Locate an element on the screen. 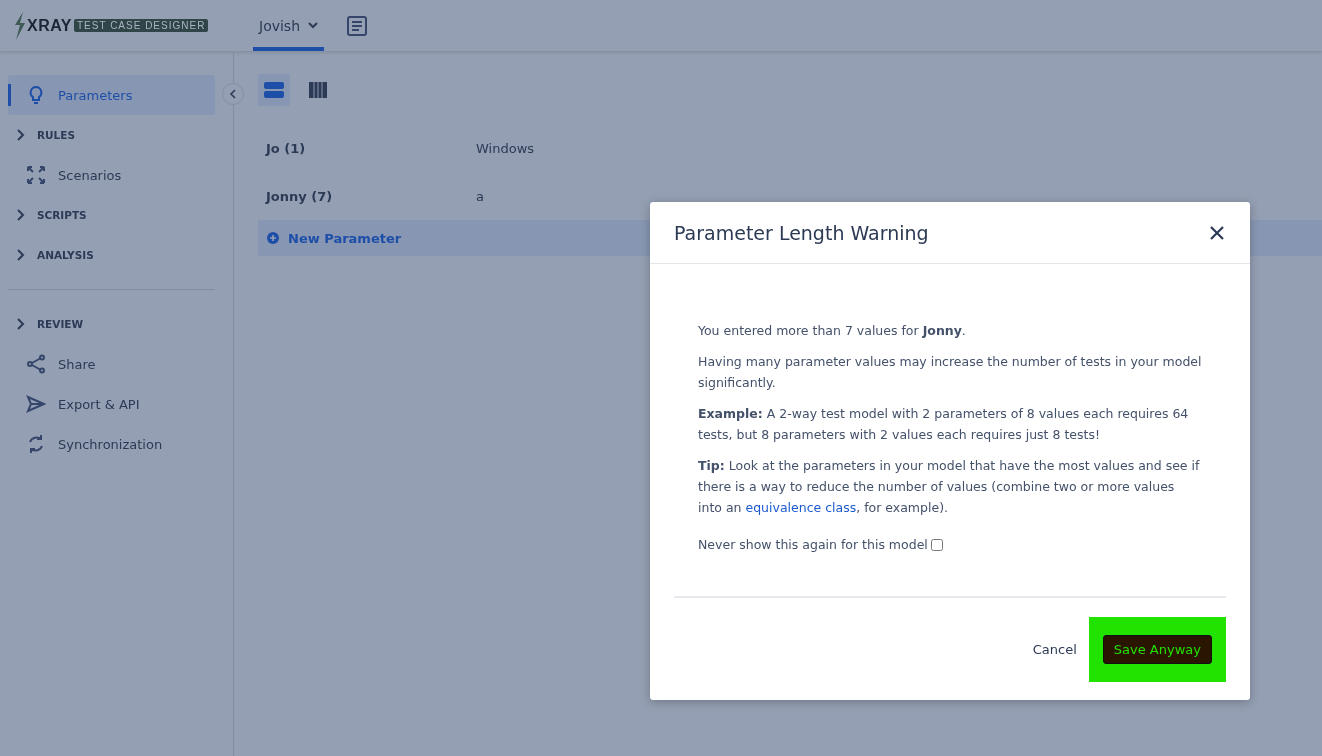 This screenshot has width=1322, height=756. sidebar-item: Synchronization is located at coordinates (111, 444).